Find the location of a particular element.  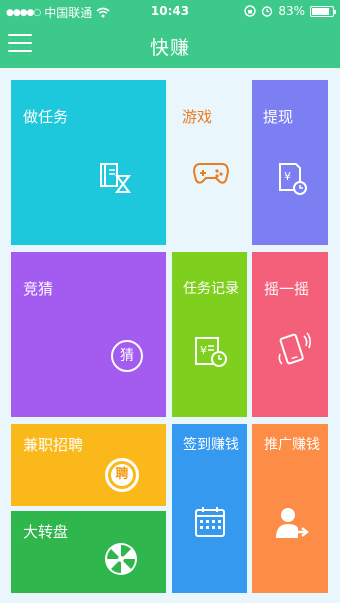

book-hourglass-icon is located at coordinates (115, 178).